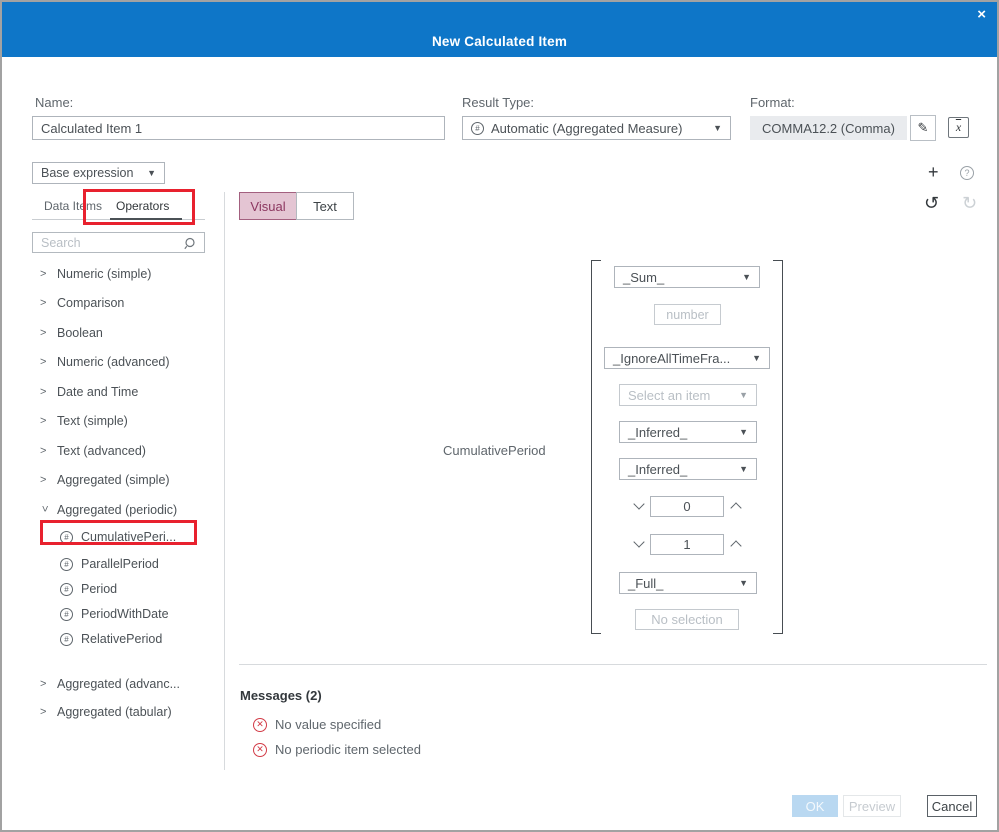  I want to click on search-icon, so click(189, 243).